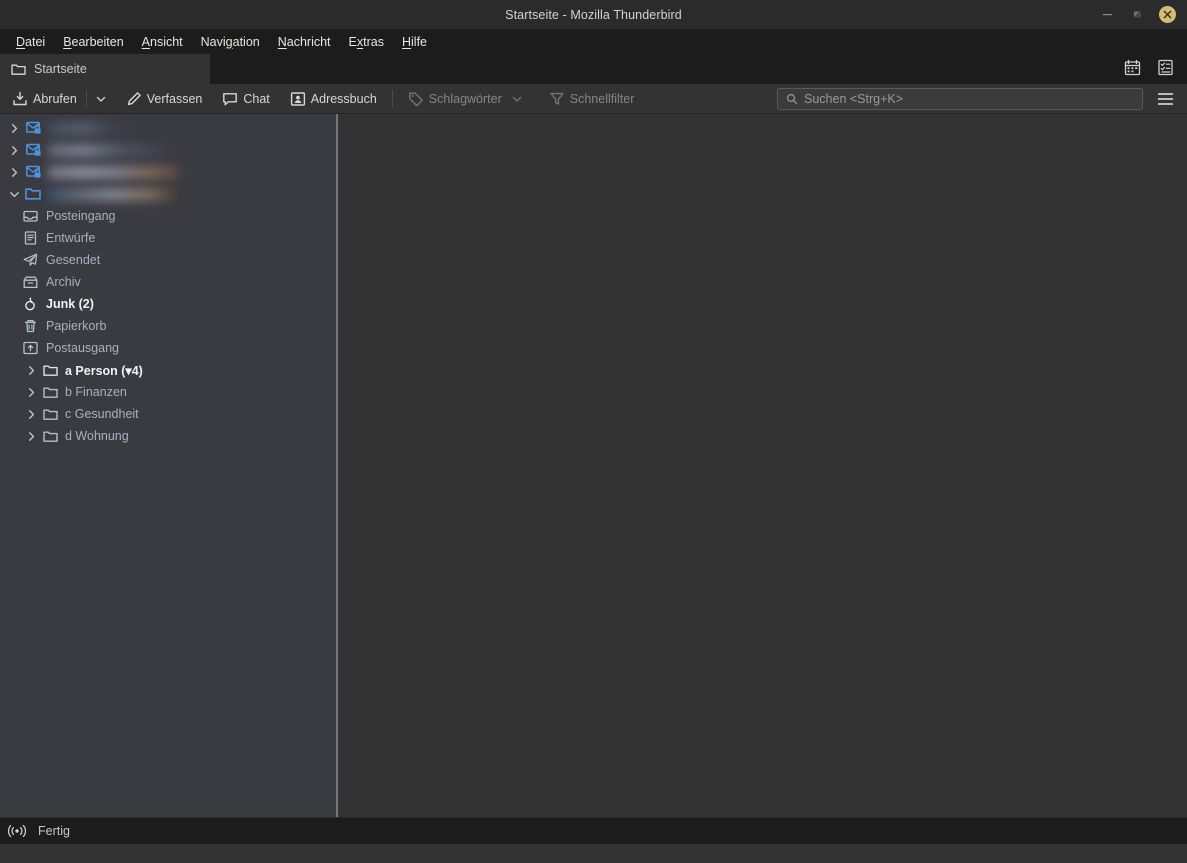 This screenshot has width=1187, height=863. I want to click on quickfilter-button: Schnellfilter, so click(592, 99).